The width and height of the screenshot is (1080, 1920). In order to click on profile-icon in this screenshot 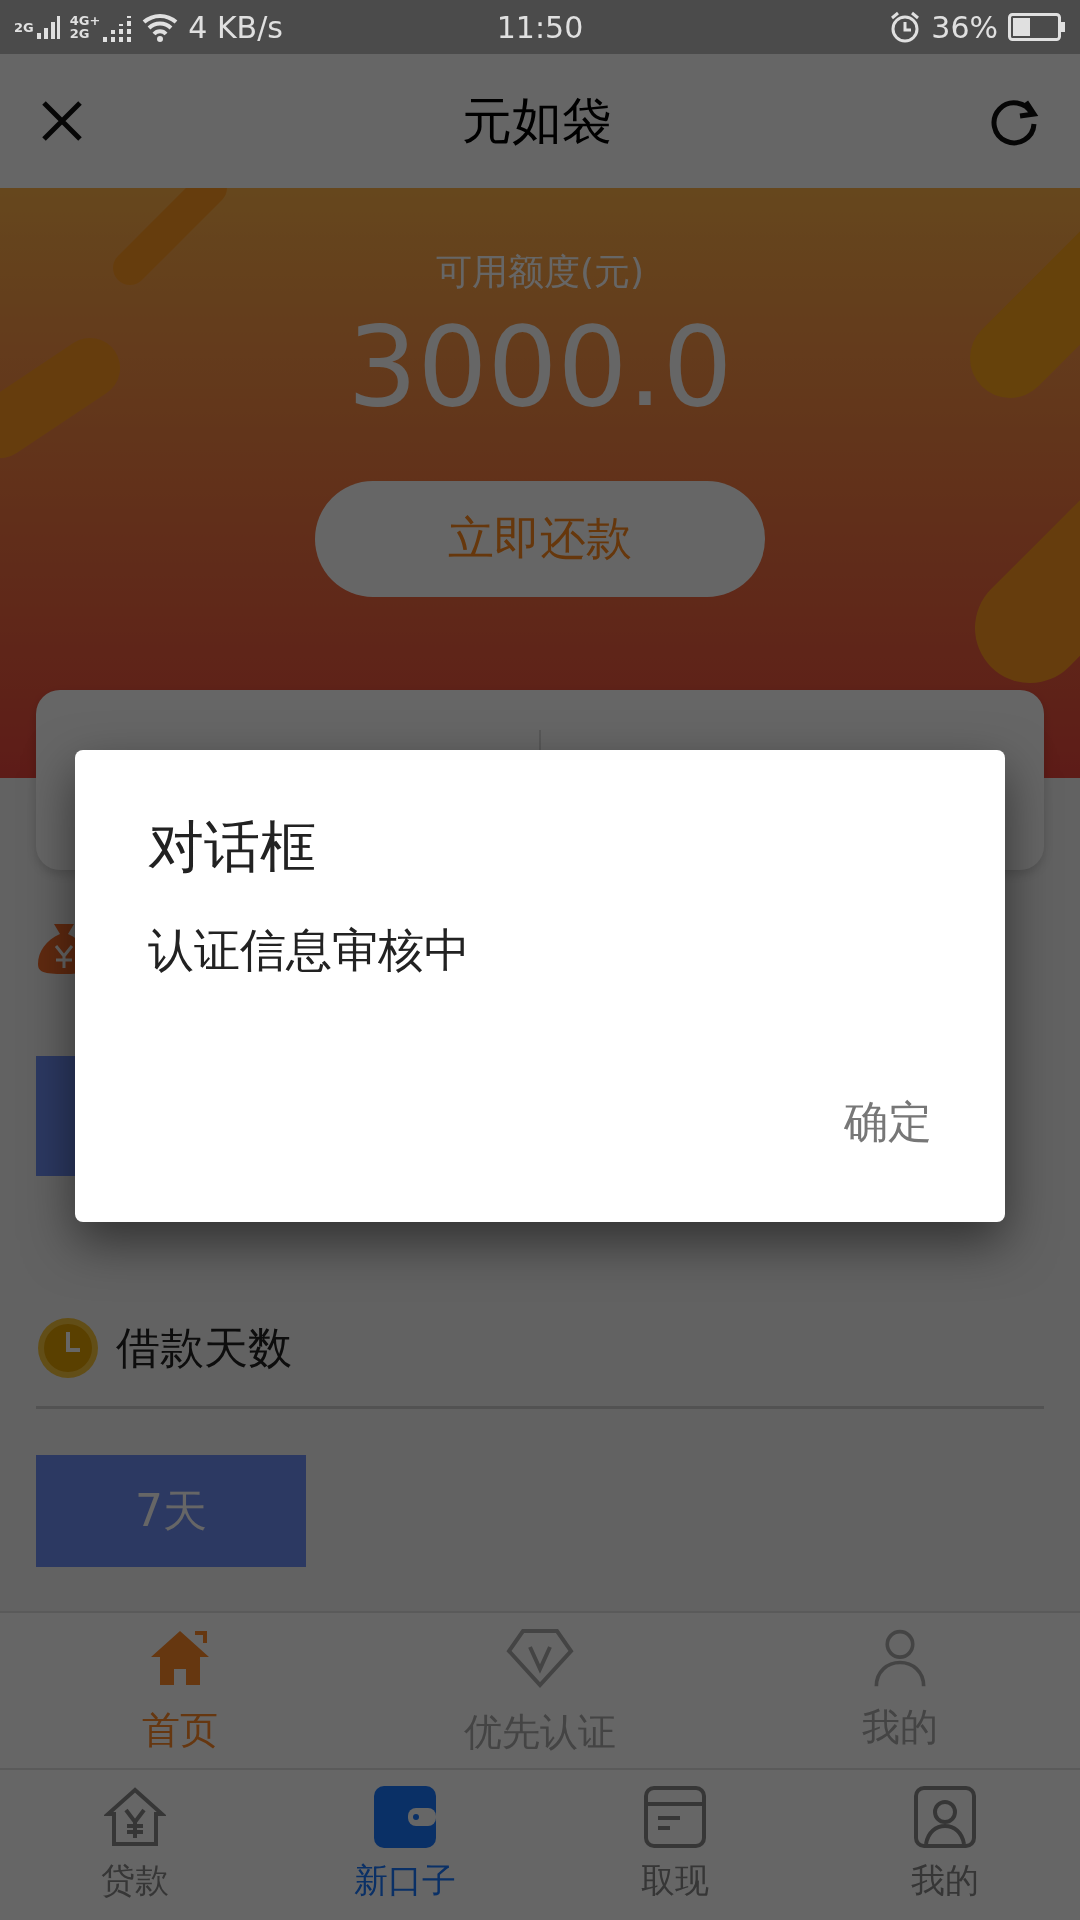, I will do `click(945, 1817)`.